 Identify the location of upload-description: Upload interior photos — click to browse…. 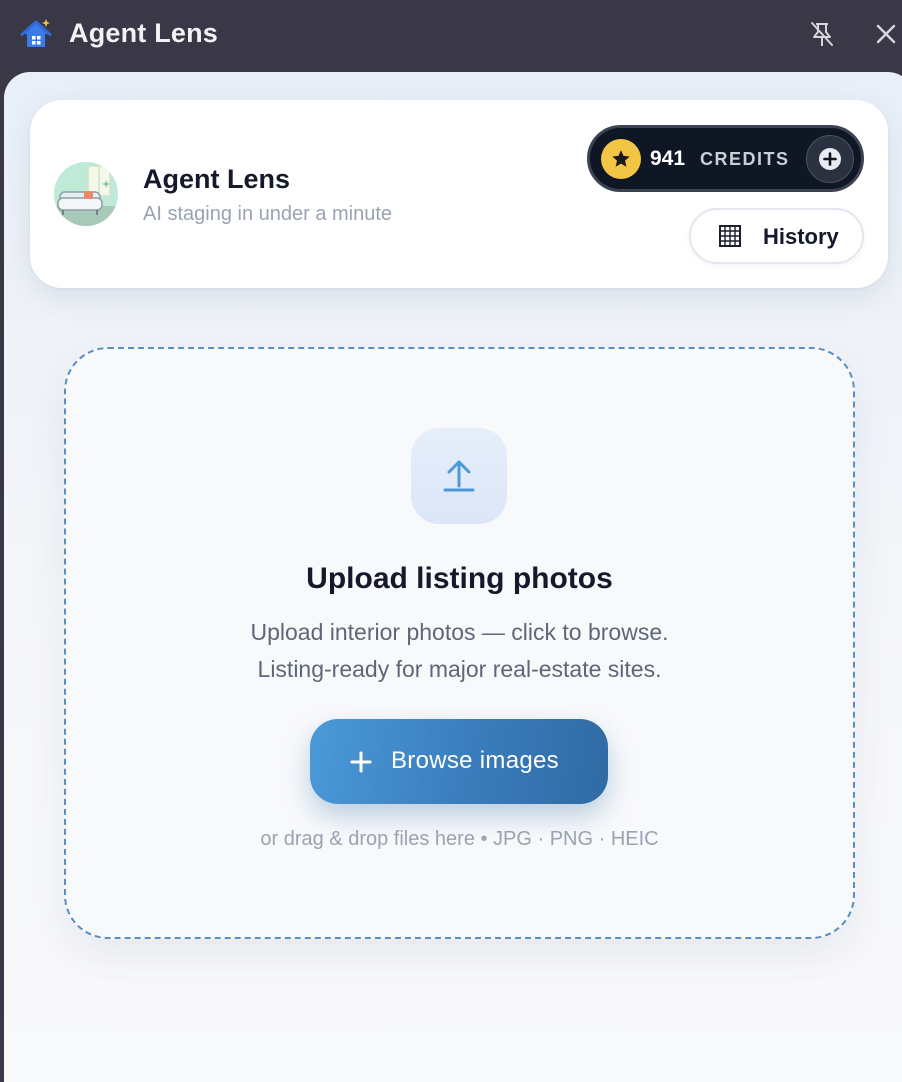
(459, 651).